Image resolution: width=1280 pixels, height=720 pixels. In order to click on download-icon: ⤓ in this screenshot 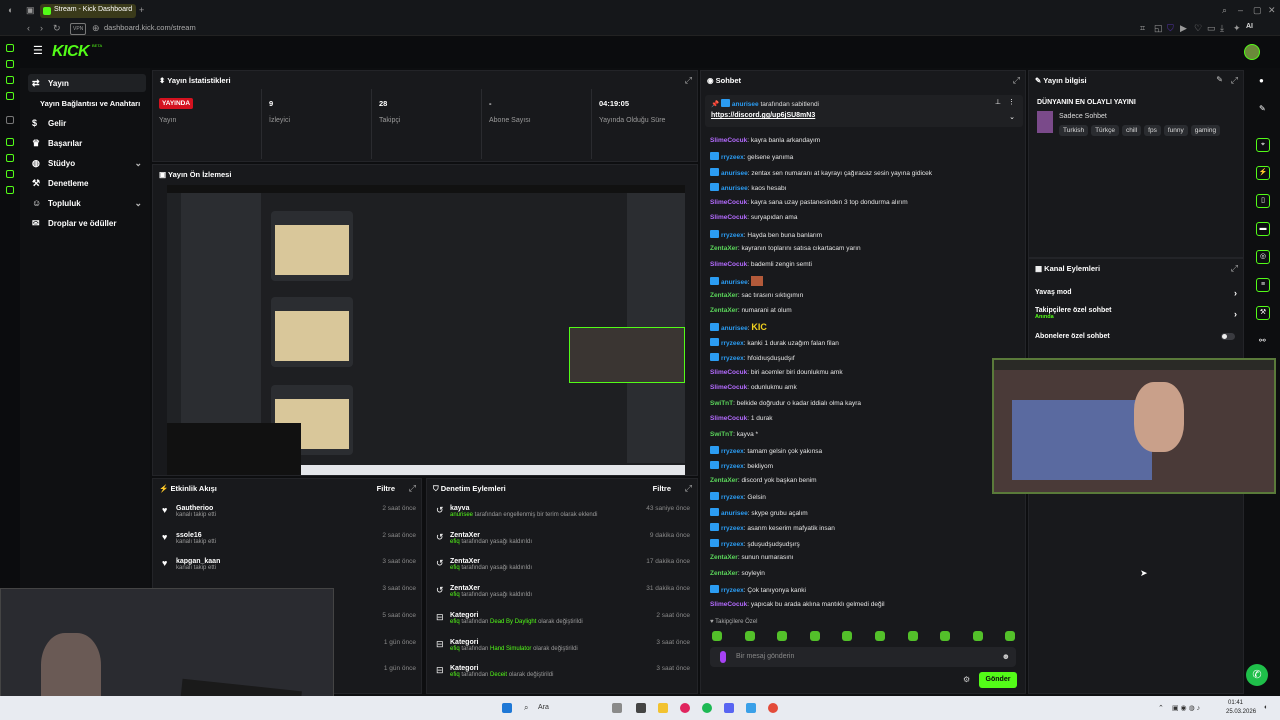, I will do `click(1222, 28)`.